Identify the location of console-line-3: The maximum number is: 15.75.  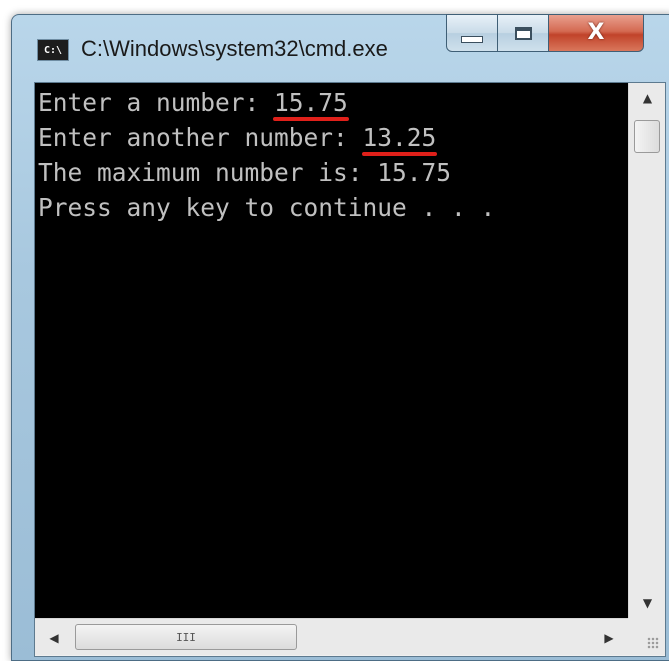
(244, 173).